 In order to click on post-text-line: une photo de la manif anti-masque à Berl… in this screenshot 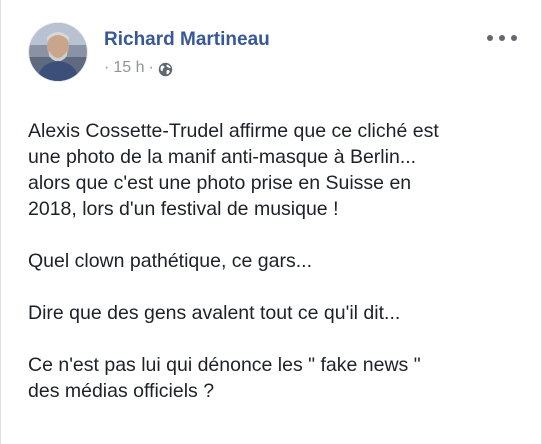, I will do `click(222, 157)`.